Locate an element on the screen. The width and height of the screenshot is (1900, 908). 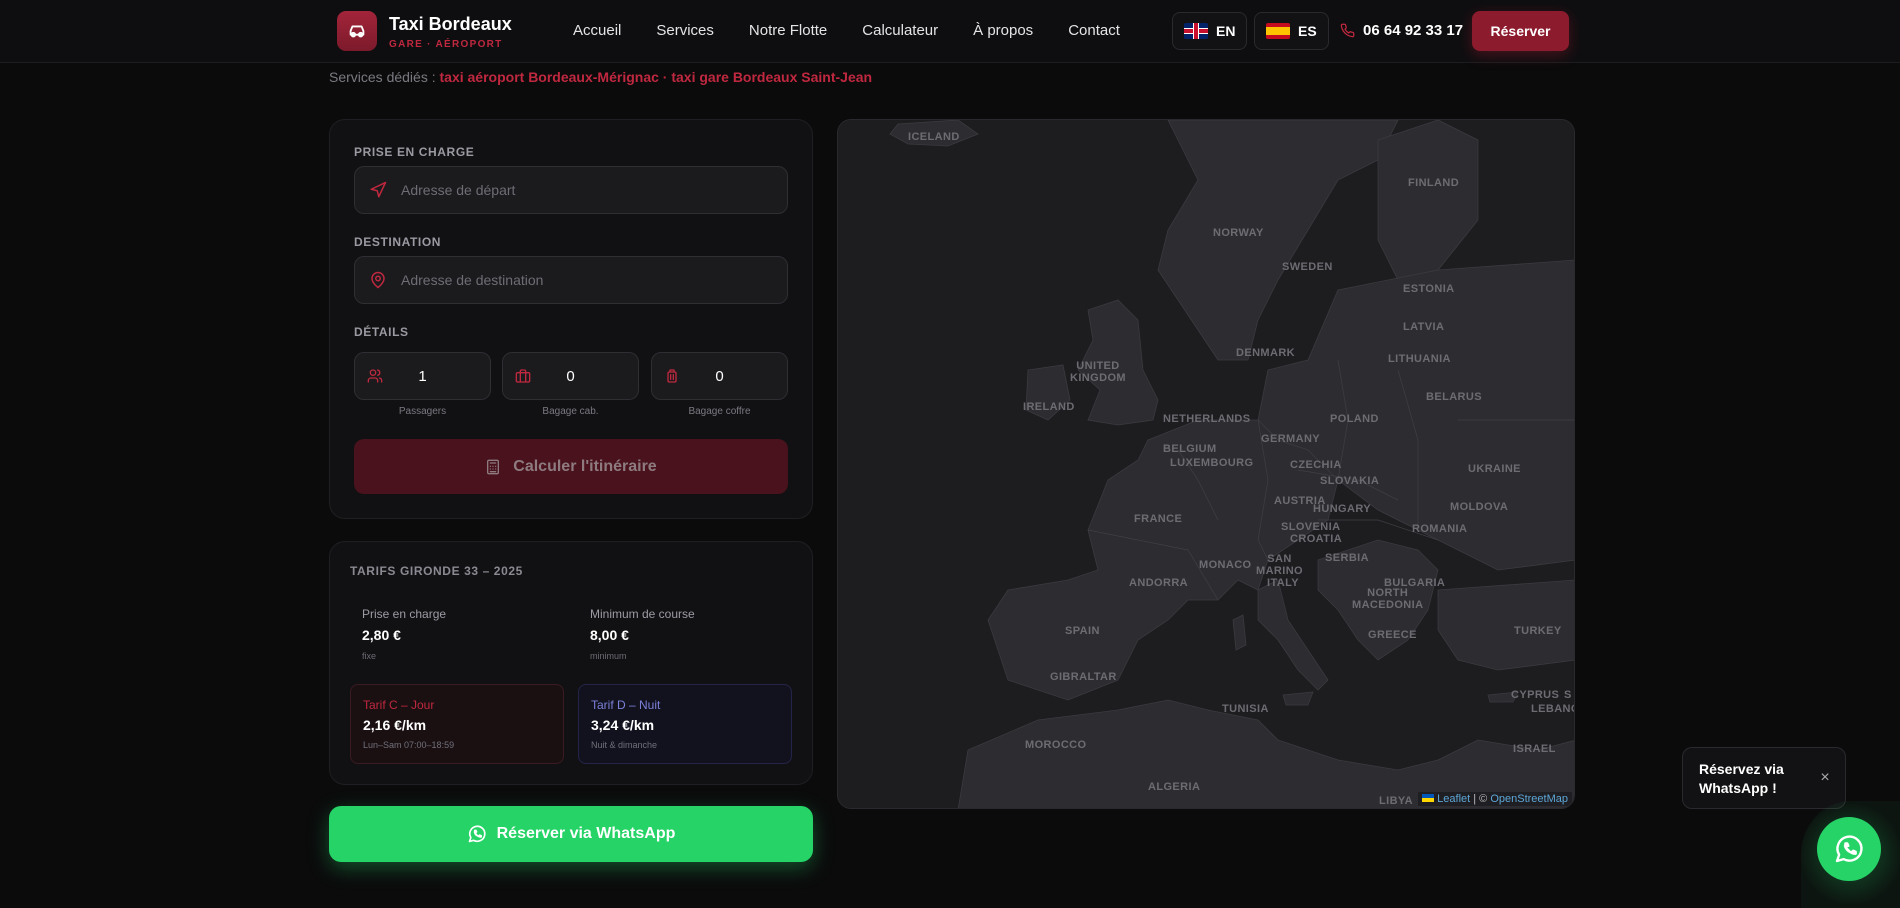
map-label-libya: LIBYA is located at coordinates (1396, 801).